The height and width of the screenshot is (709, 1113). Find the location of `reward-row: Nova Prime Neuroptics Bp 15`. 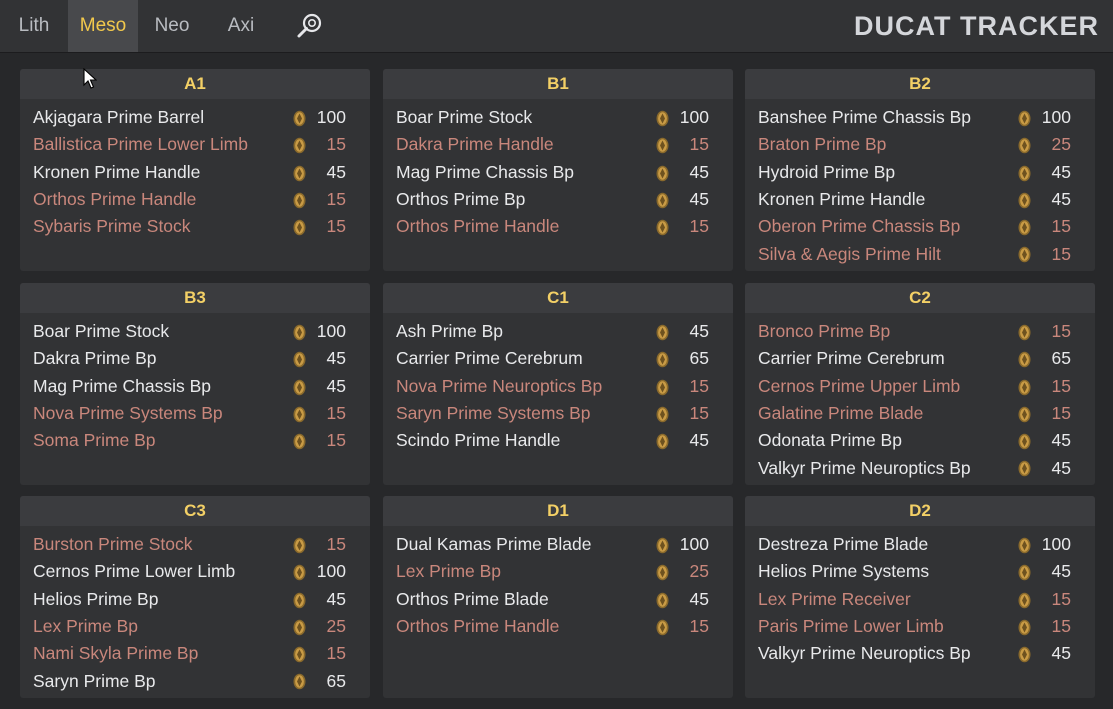

reward-row: Nova Prime Neuroptics Bp 15 is located at coordinates (558, 386).